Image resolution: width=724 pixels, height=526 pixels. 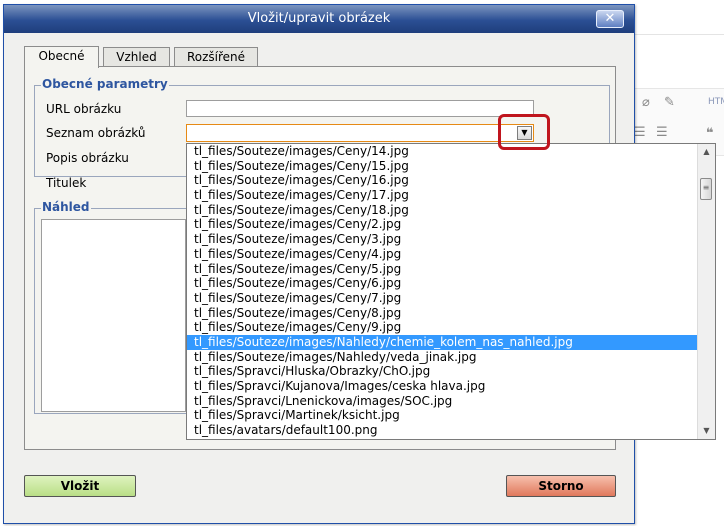 What do you see at coordinates (96, 133) in the screenshot?
I see `image-list-label: Seznam obrázků` at bounding box center [96, 133].